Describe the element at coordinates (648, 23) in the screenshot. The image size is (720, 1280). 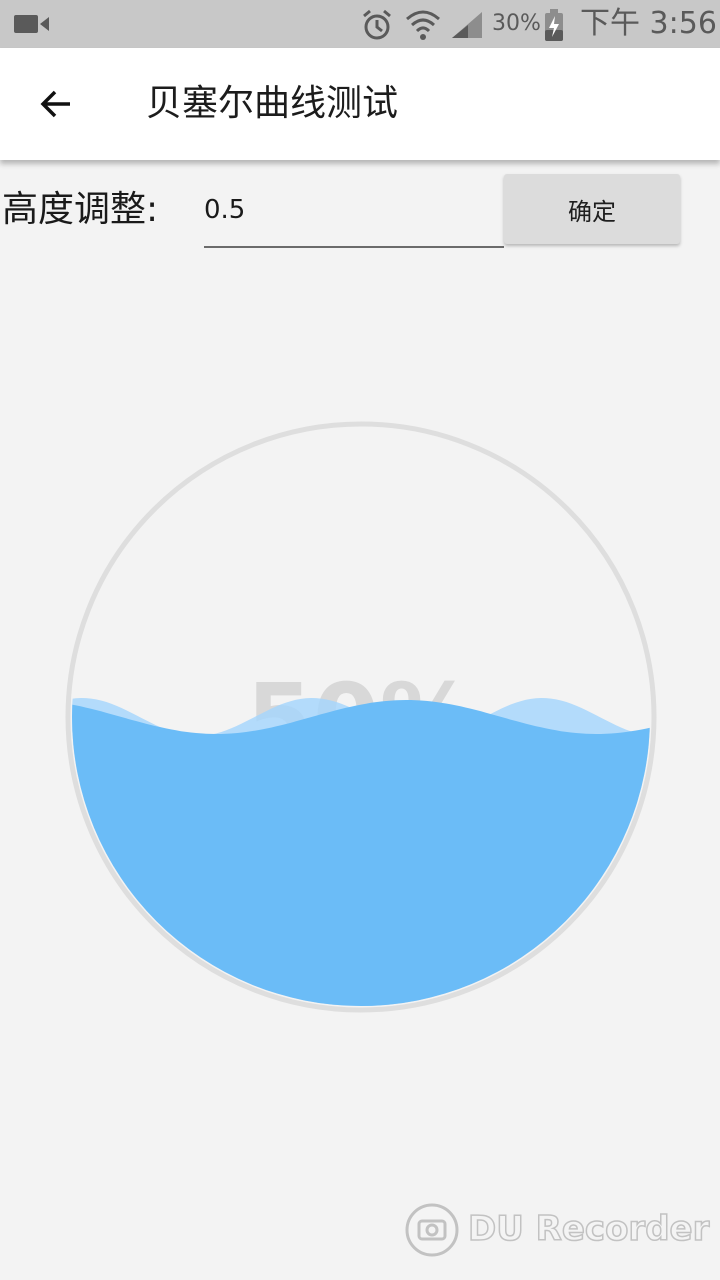
I see `status-clock: 下午 3:56` at that location.